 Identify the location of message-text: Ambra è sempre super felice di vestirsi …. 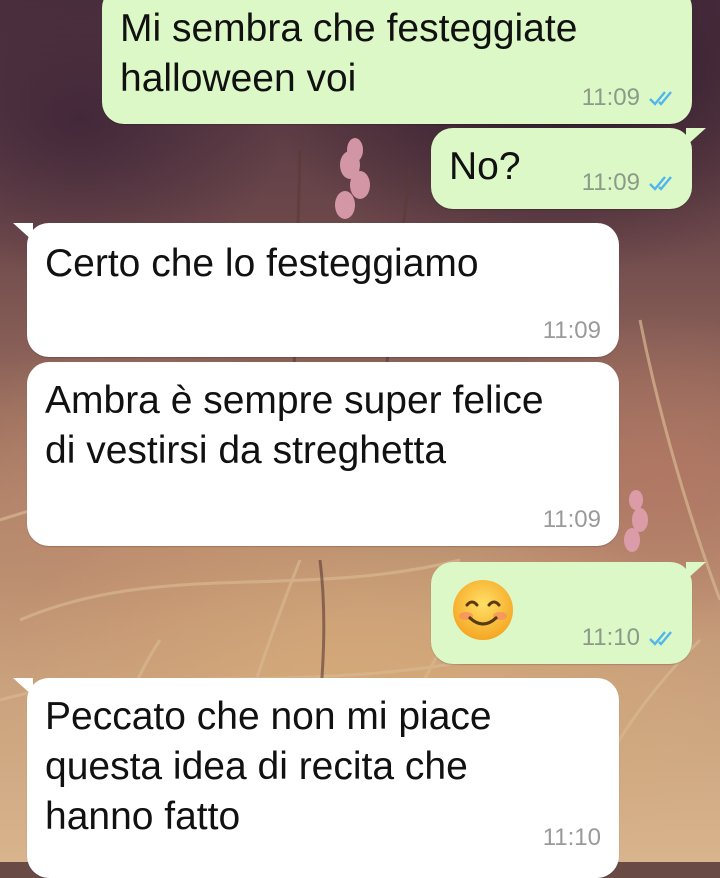
(294, 425).